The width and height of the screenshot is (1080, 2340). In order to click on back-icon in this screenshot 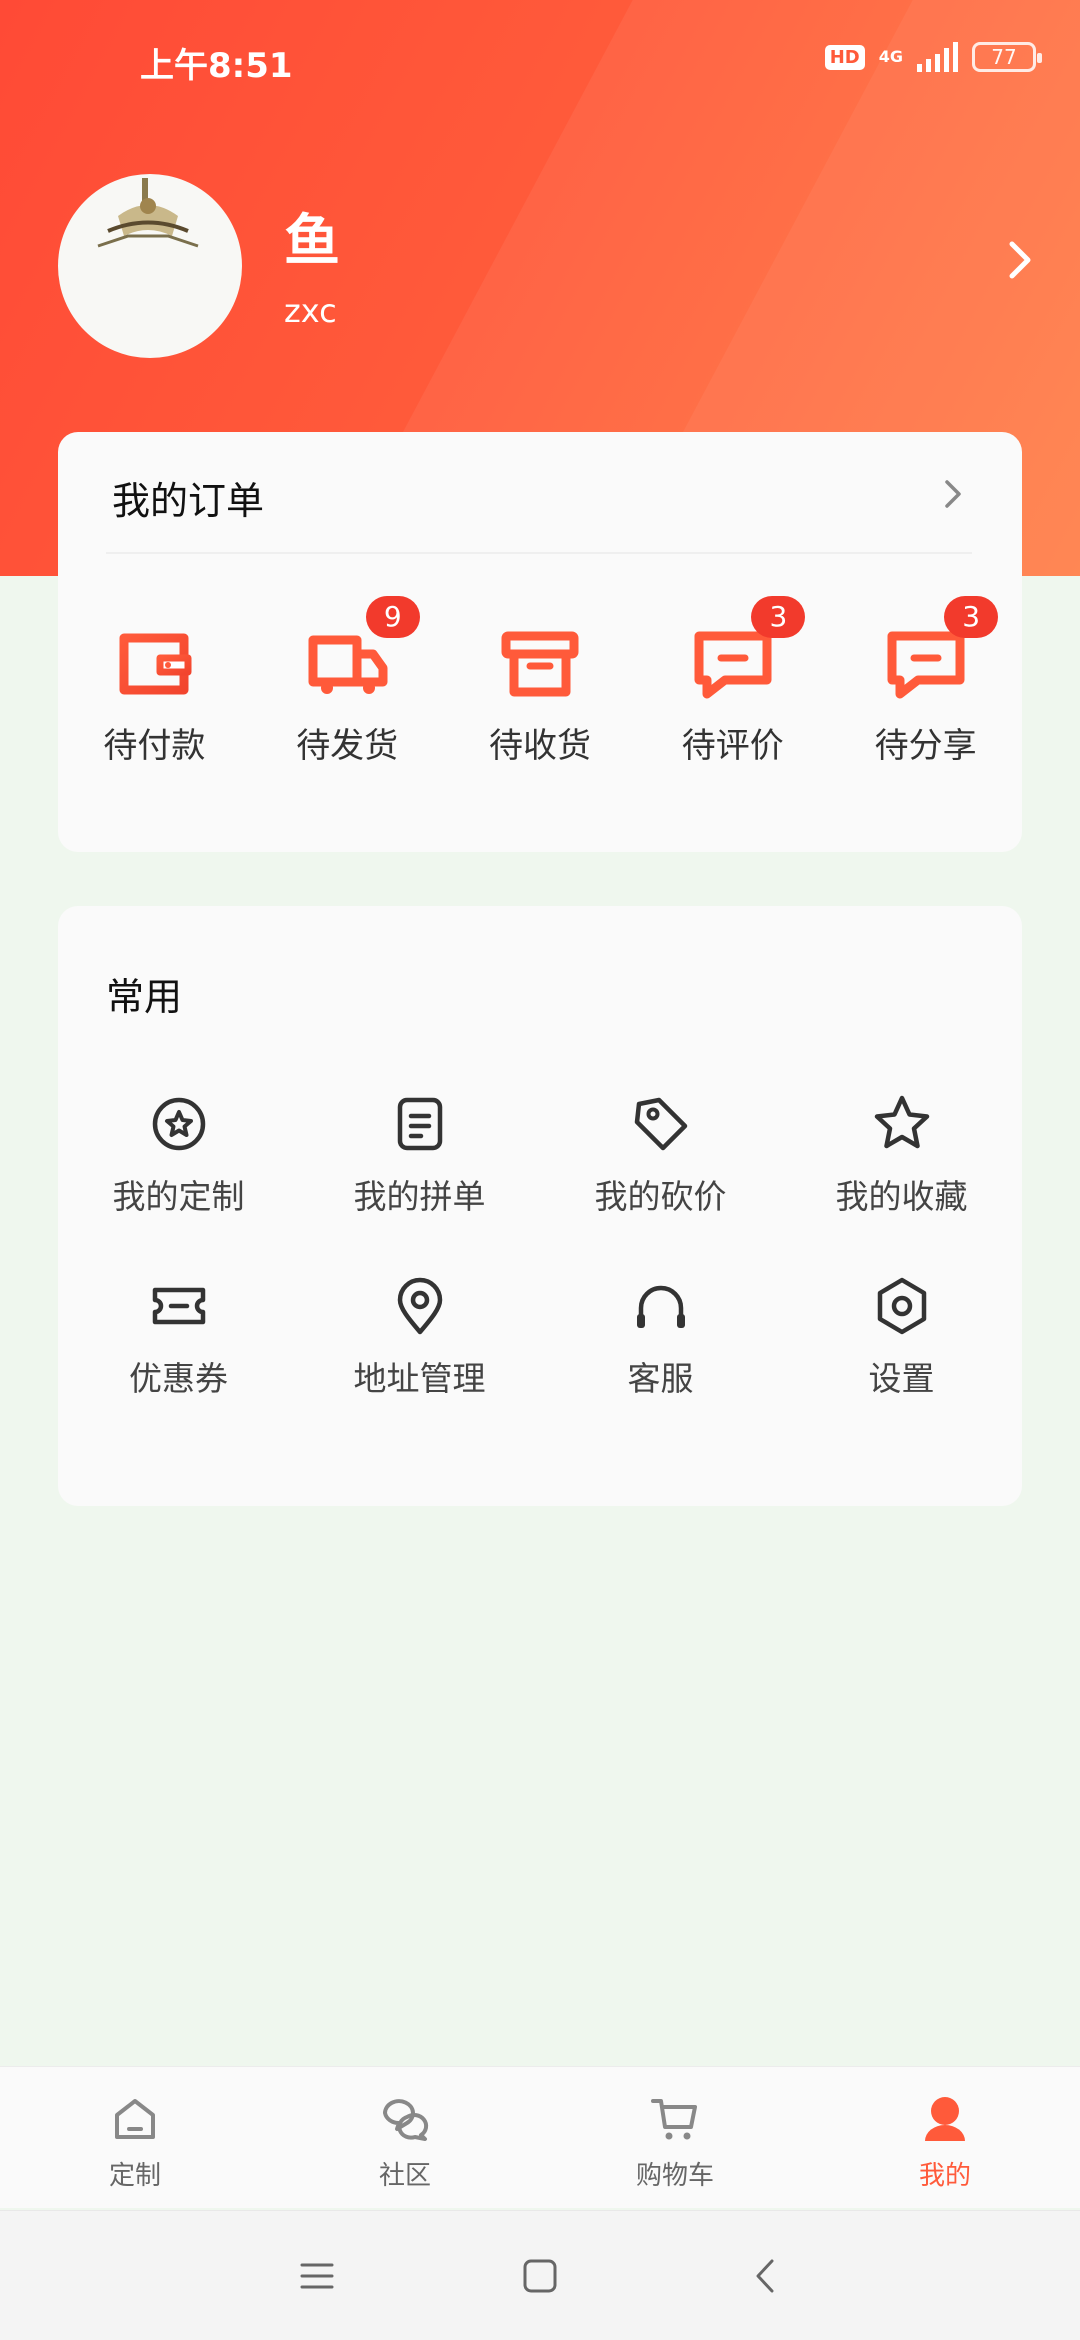, I will do `click(767, 2276)`.